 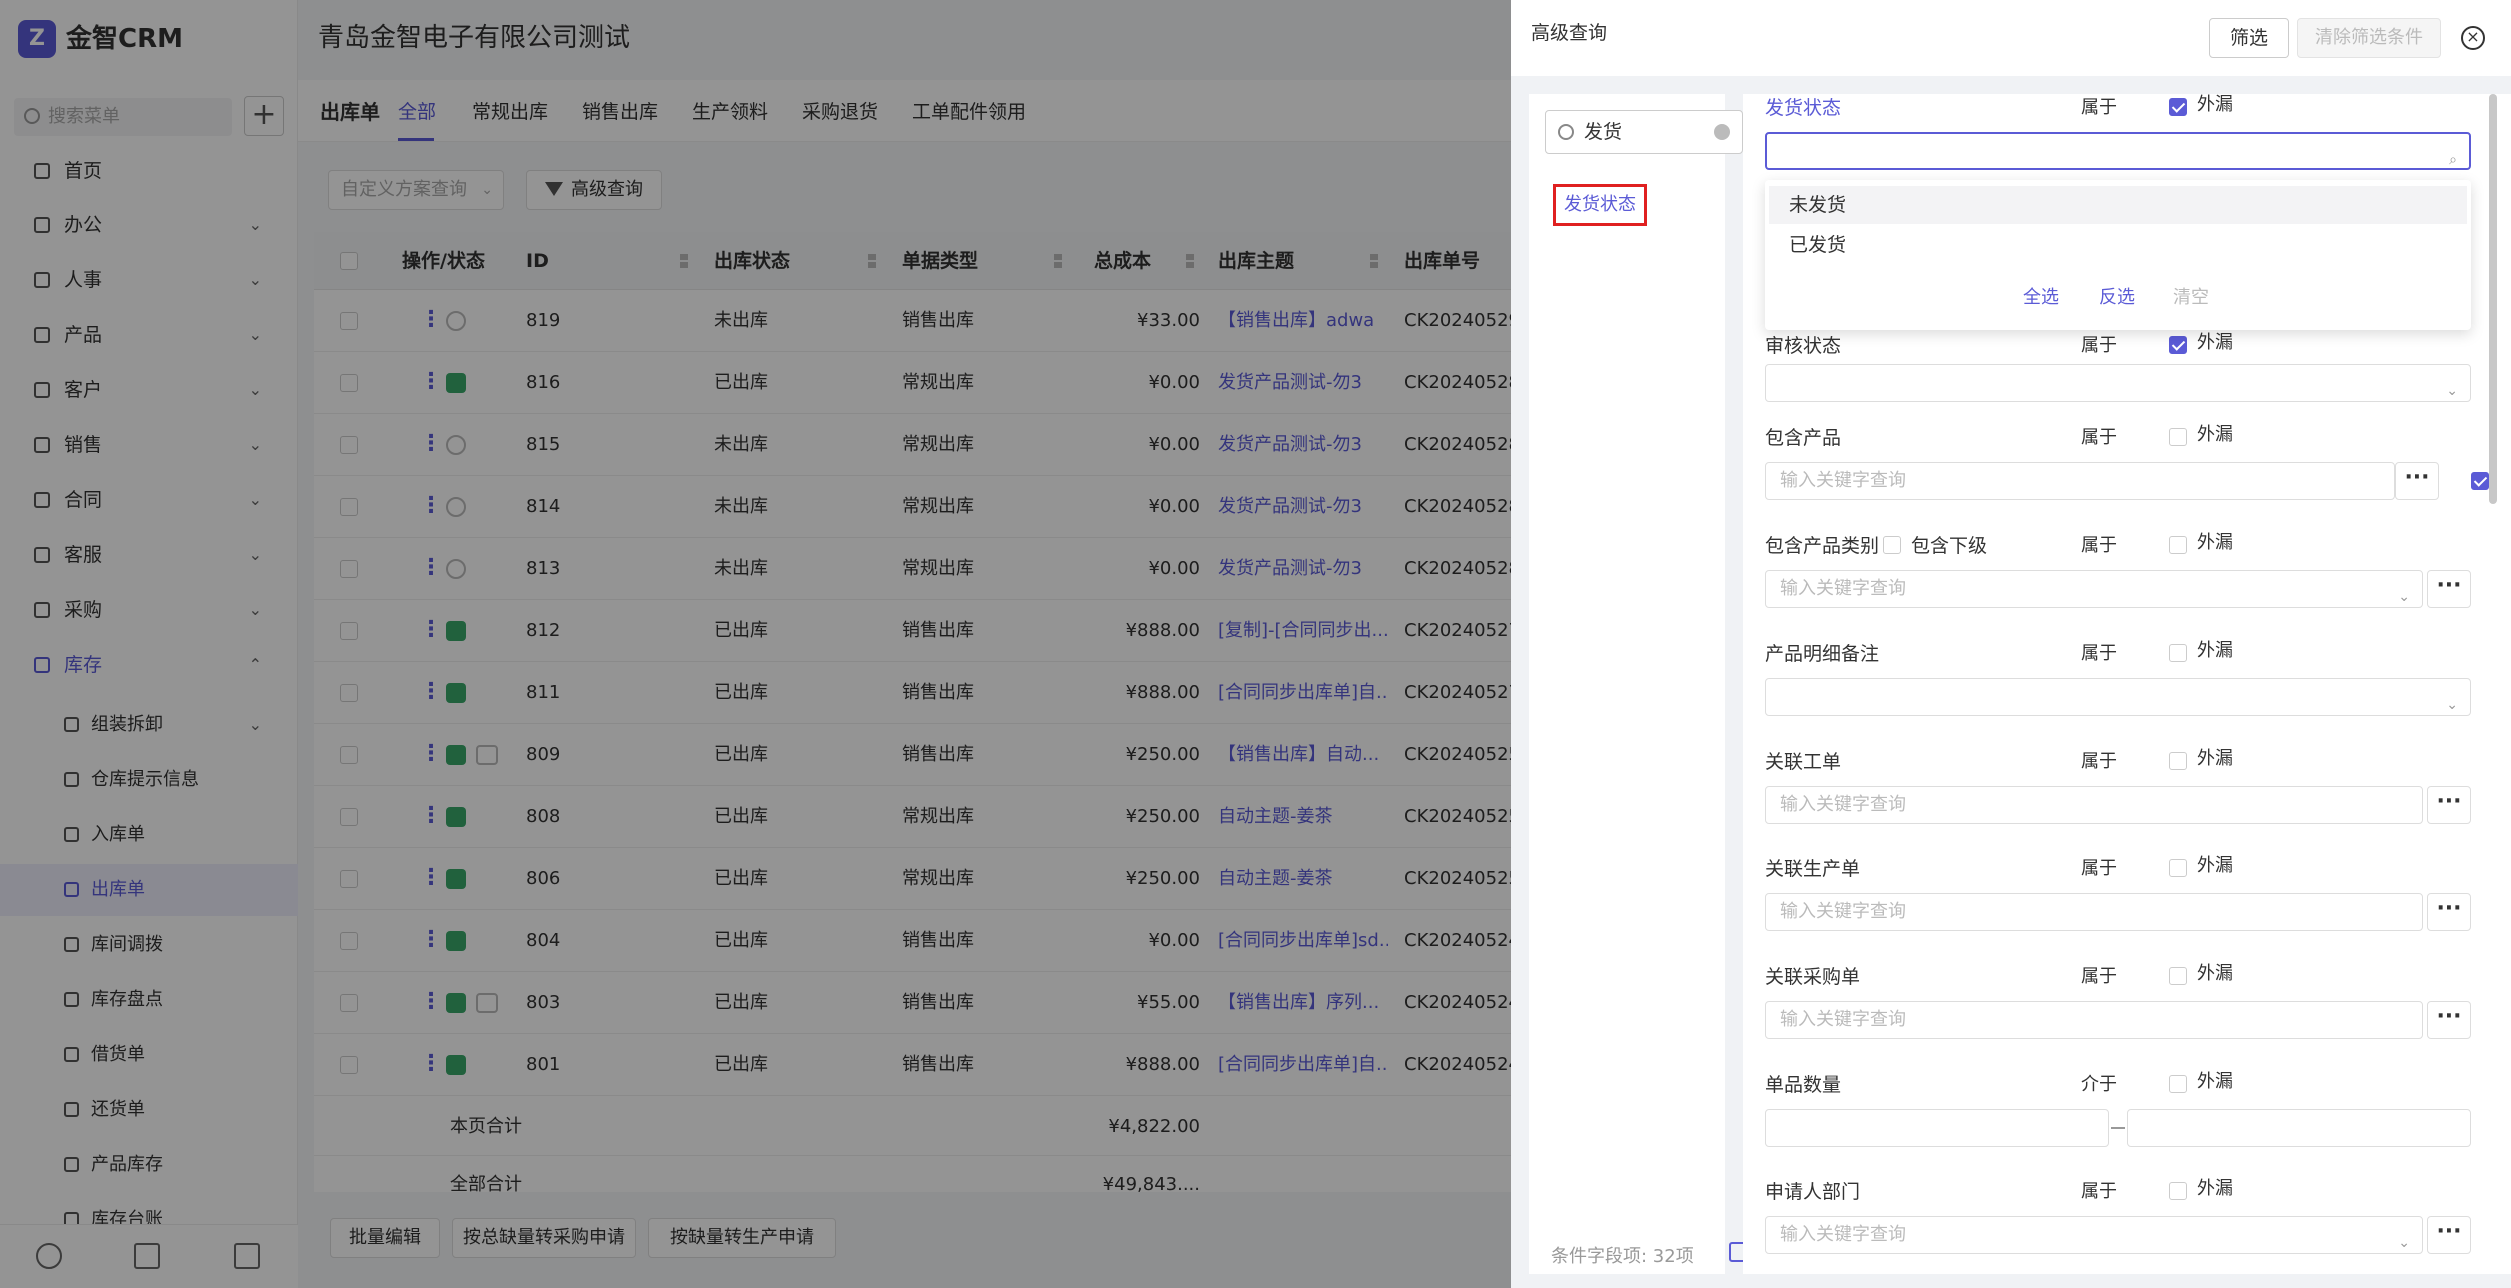 I want to click on condition-label: 申请人部门, so click(x=1813, y=1192).